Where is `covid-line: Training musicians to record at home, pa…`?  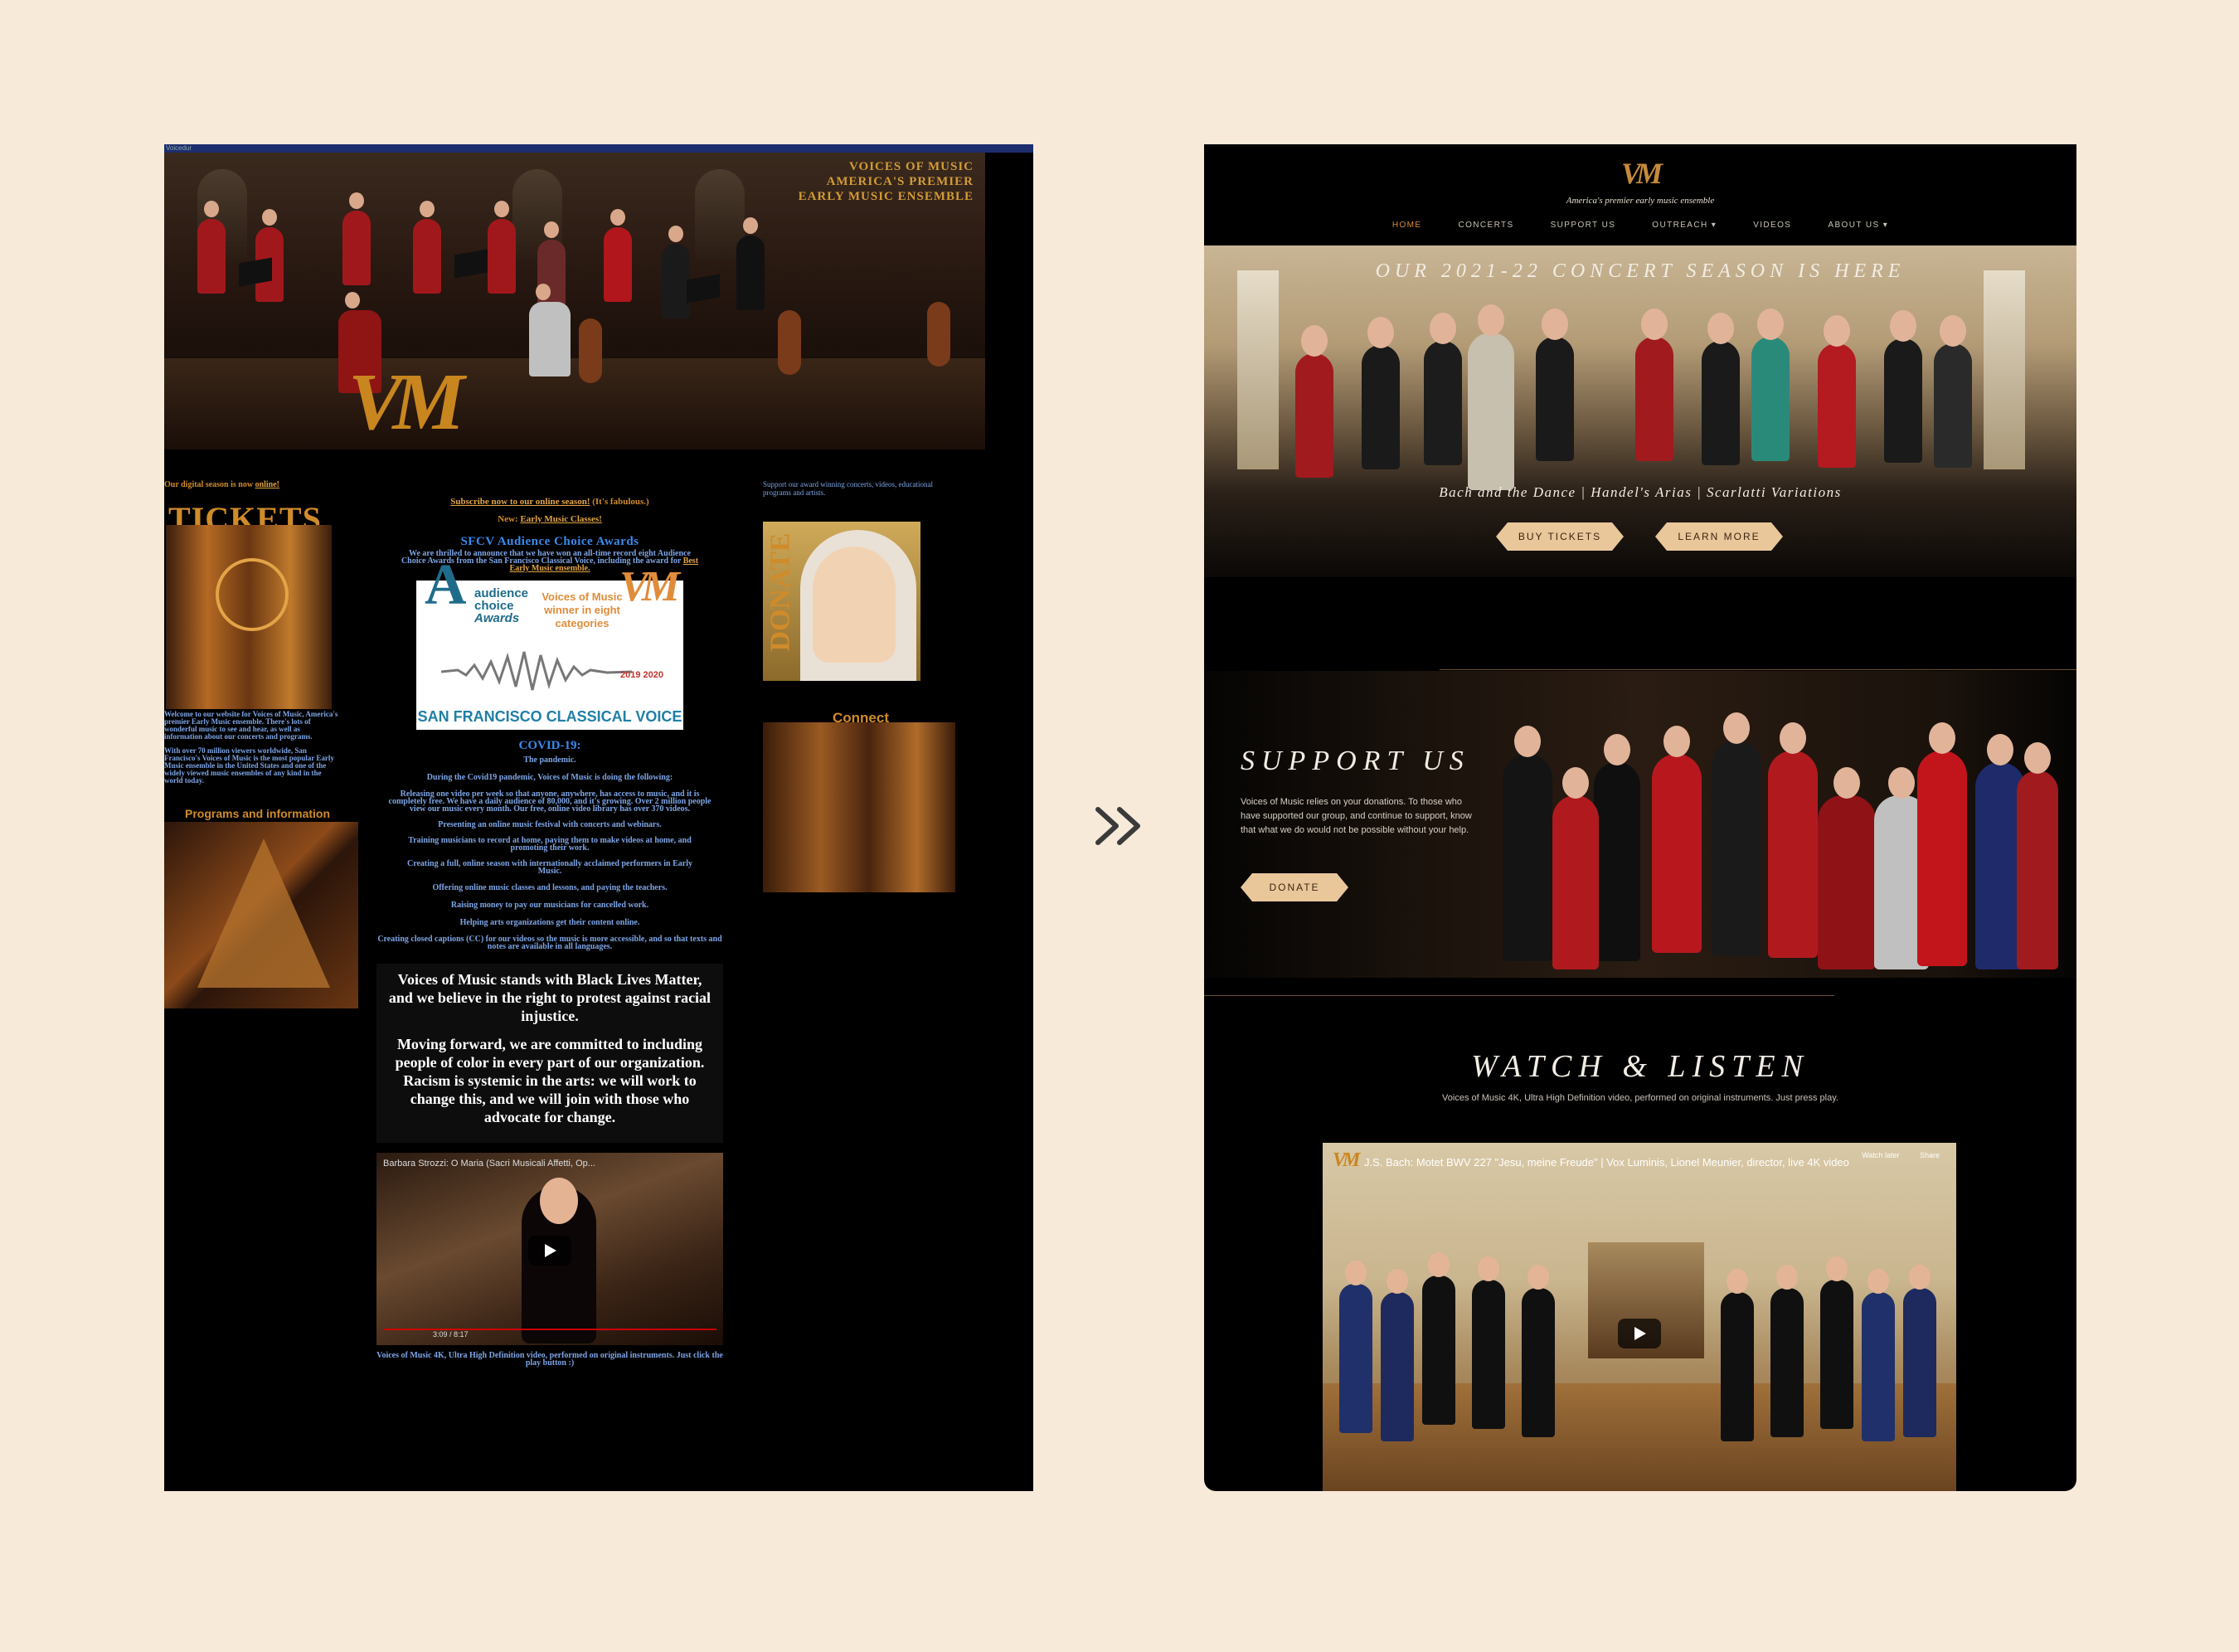
covid-line: Training musicians to record at home, pa… is located at coordinates (550, 844).